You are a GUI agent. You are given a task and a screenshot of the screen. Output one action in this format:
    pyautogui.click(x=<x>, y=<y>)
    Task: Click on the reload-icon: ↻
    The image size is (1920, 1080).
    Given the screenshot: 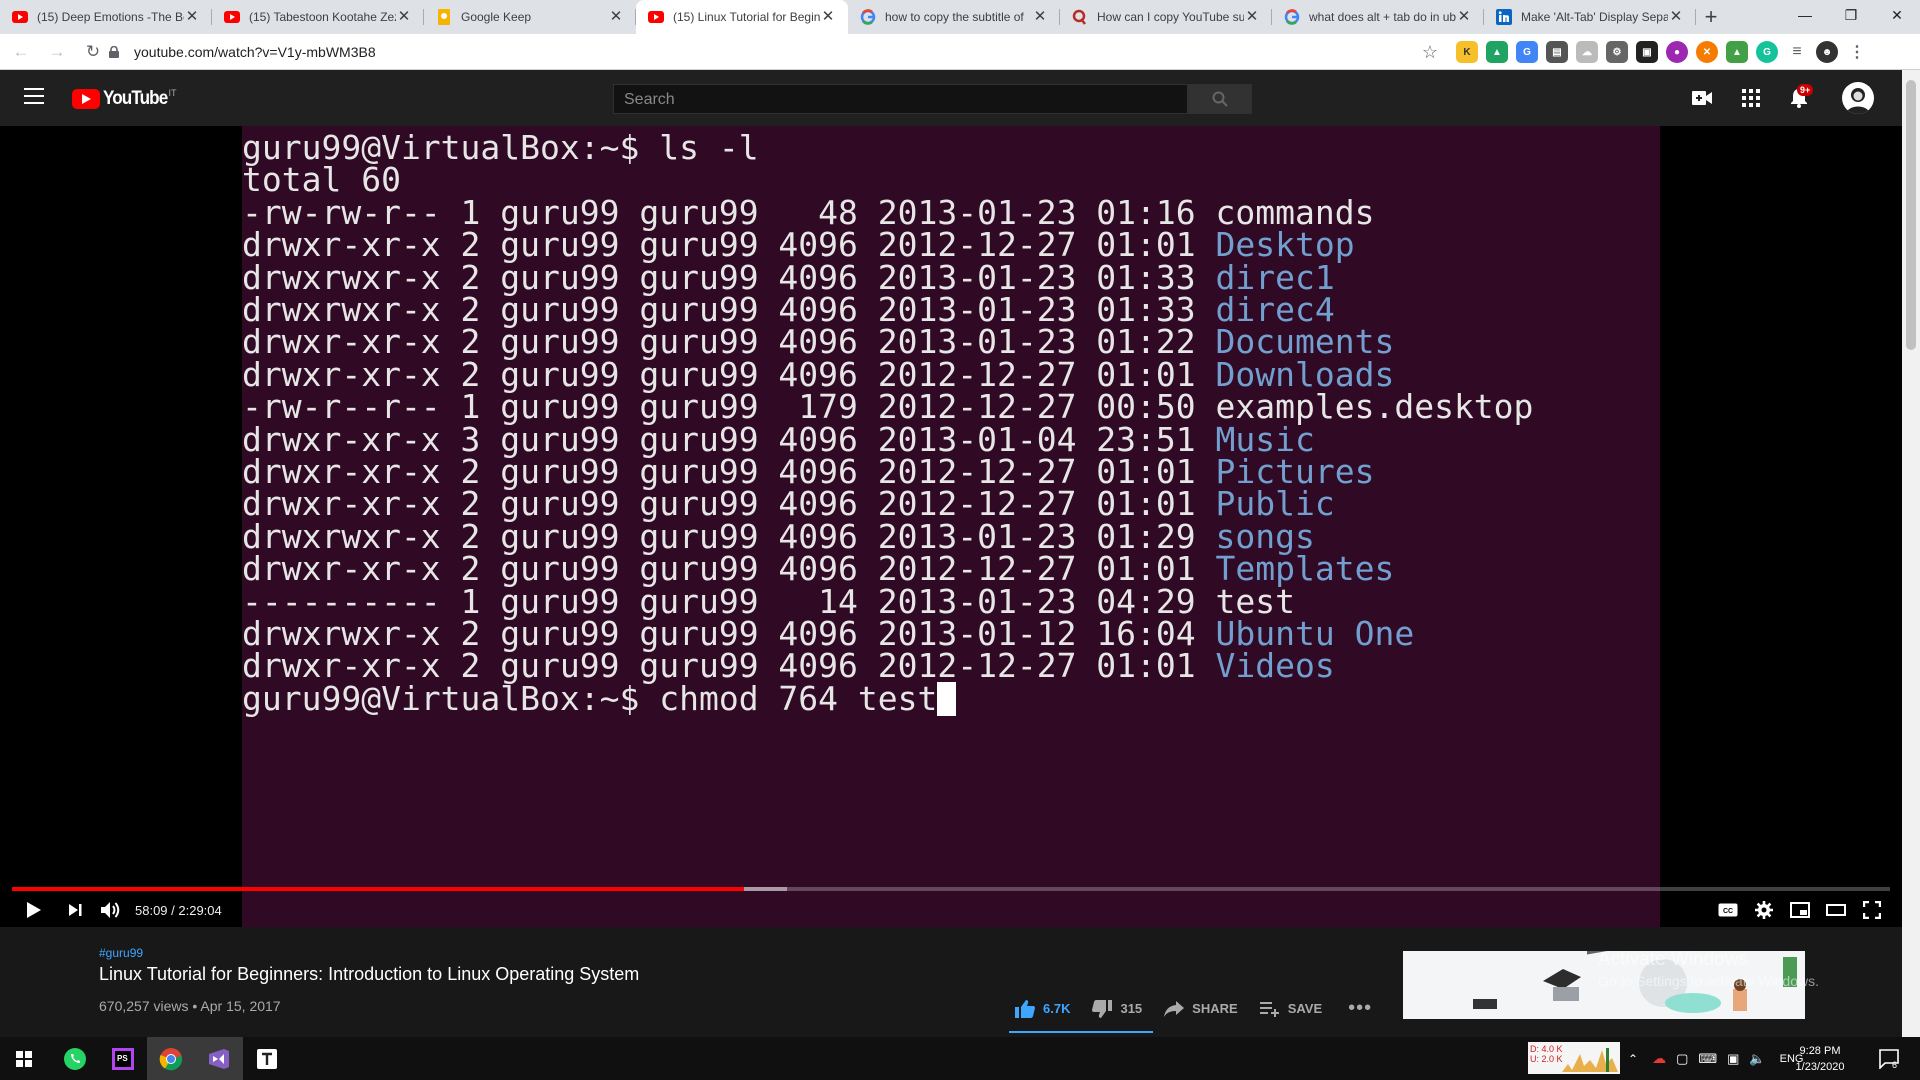 What is the action you would take?
    pyautogui.click(x=93, y=52)
    